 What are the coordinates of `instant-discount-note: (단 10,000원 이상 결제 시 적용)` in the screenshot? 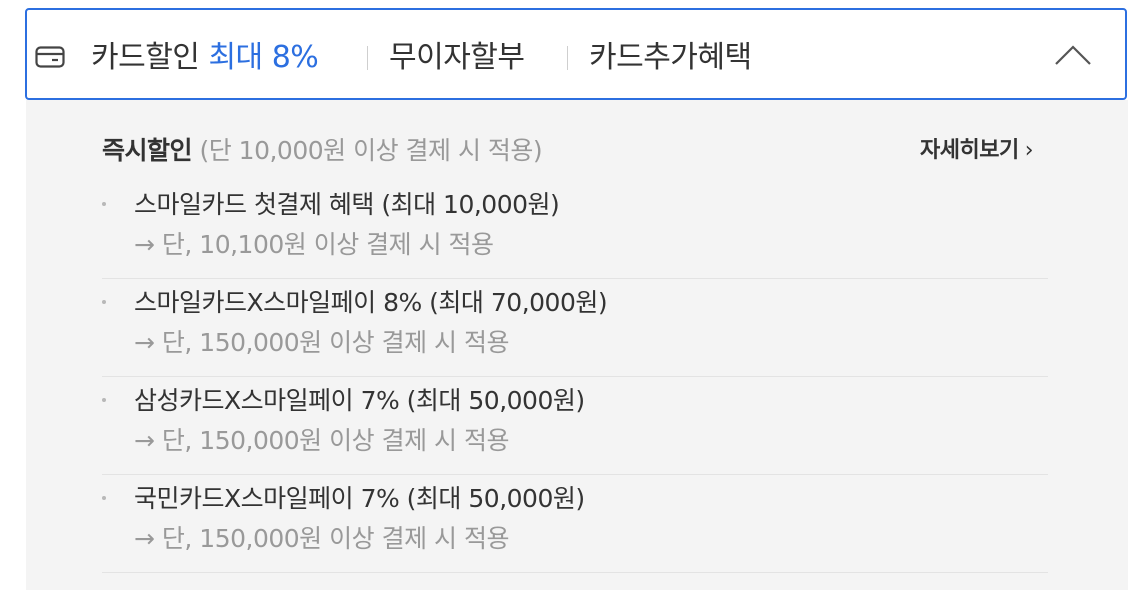 It's located at (371, 150).